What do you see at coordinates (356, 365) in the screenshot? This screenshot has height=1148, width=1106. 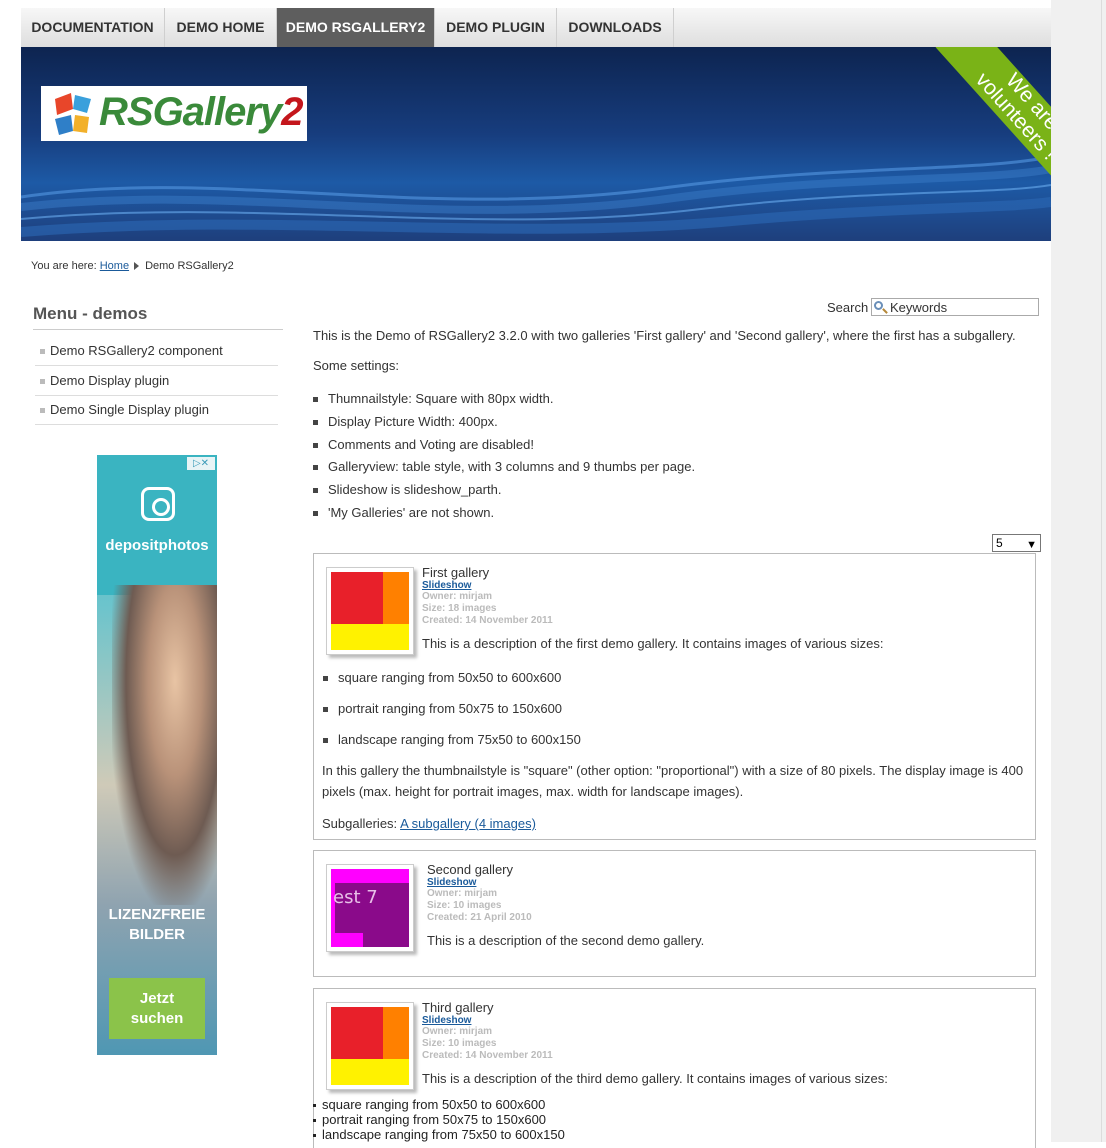 I see `settings-label: Some settings:` at bounding box center [356, 365].